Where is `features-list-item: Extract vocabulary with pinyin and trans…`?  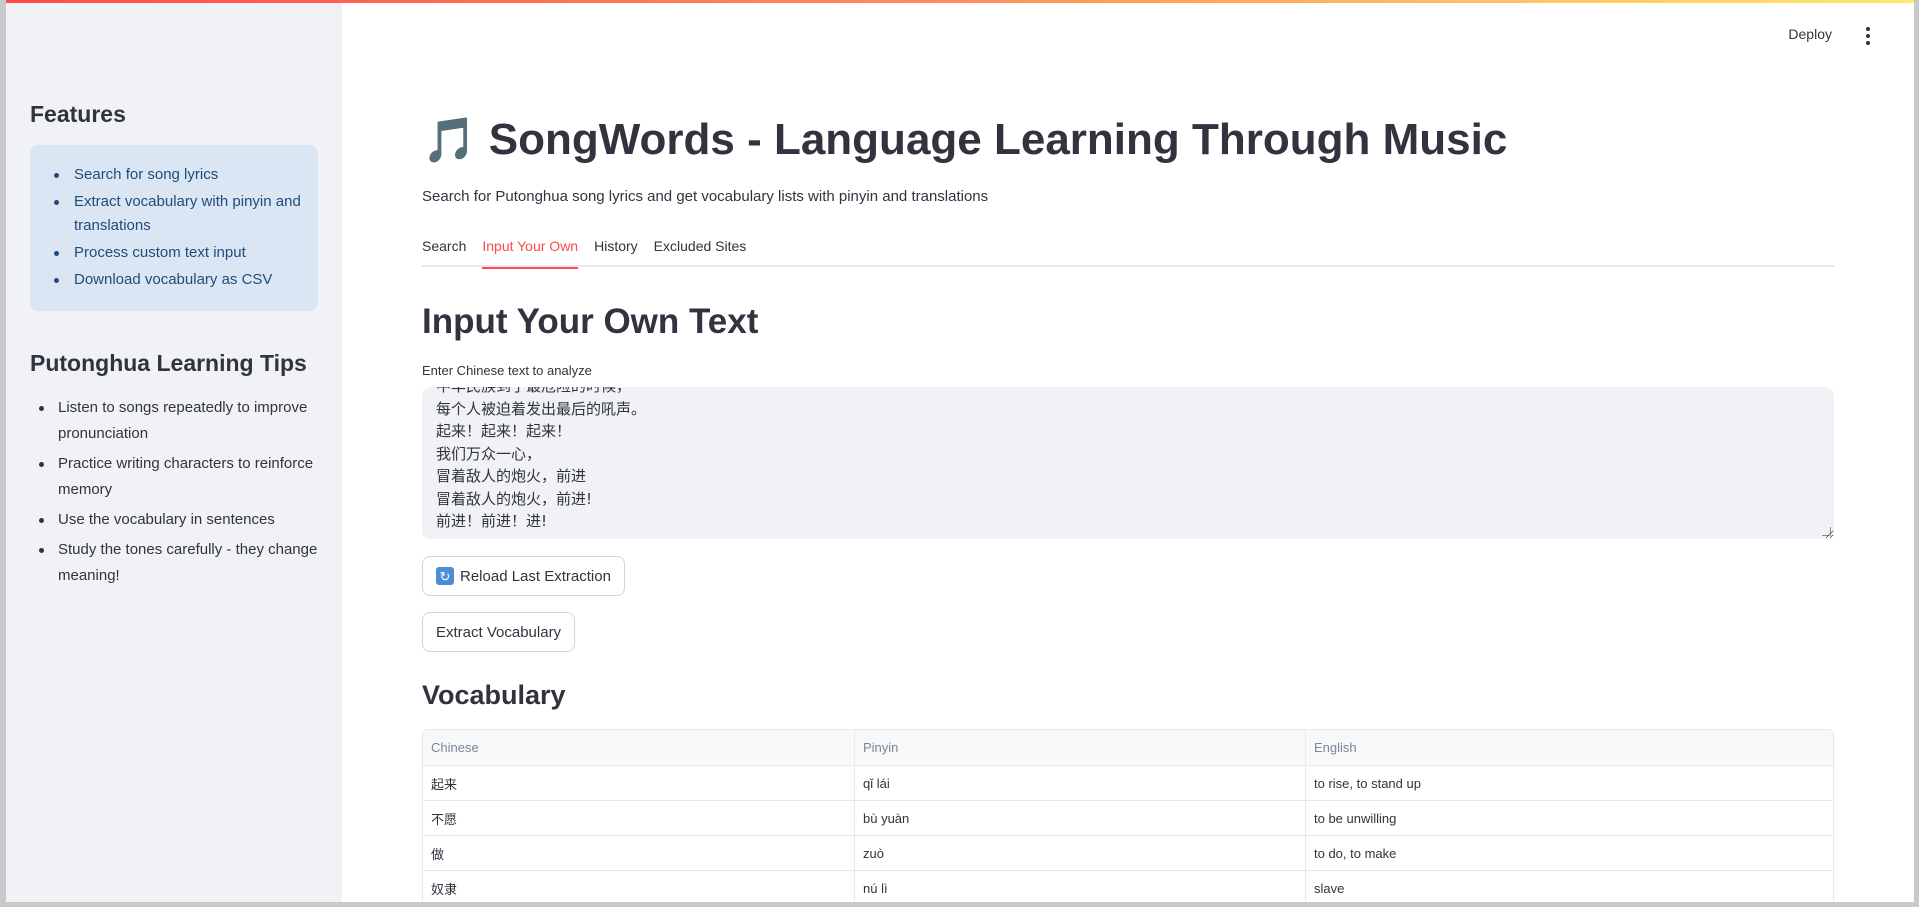 features-list-item: Extract vocabulary with pinyin and trans… is located at coordinates (176, 214).